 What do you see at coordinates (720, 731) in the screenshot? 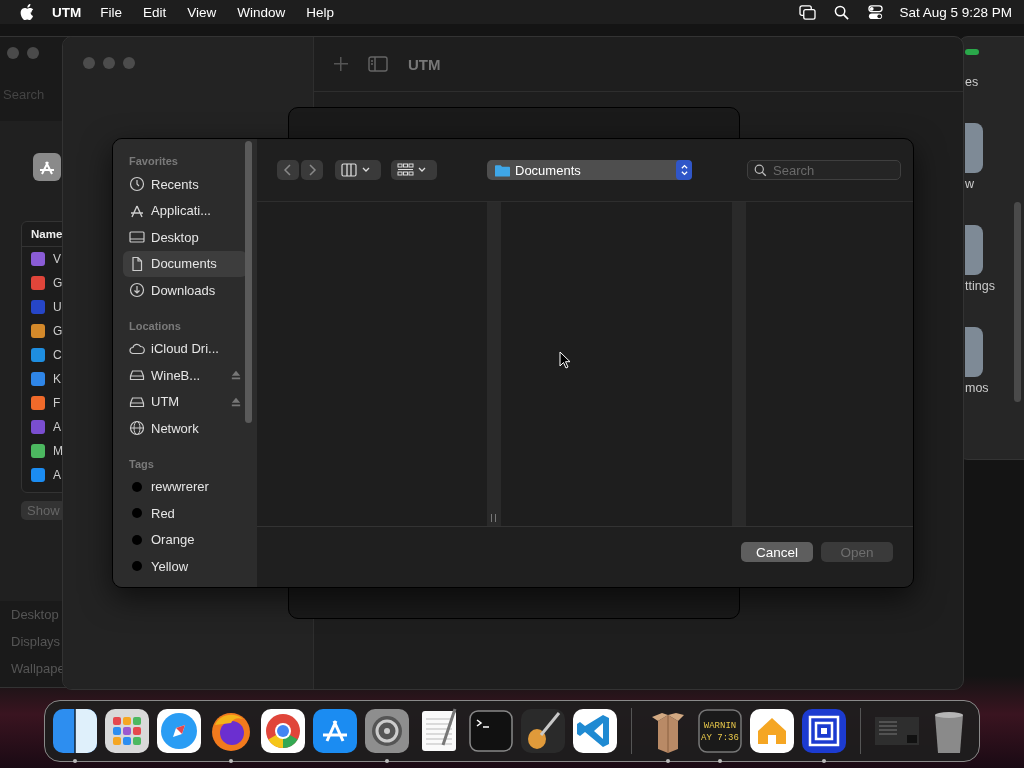
I see `app-icon: WARNIN AY 7:36` at bounding box center [720, 731].